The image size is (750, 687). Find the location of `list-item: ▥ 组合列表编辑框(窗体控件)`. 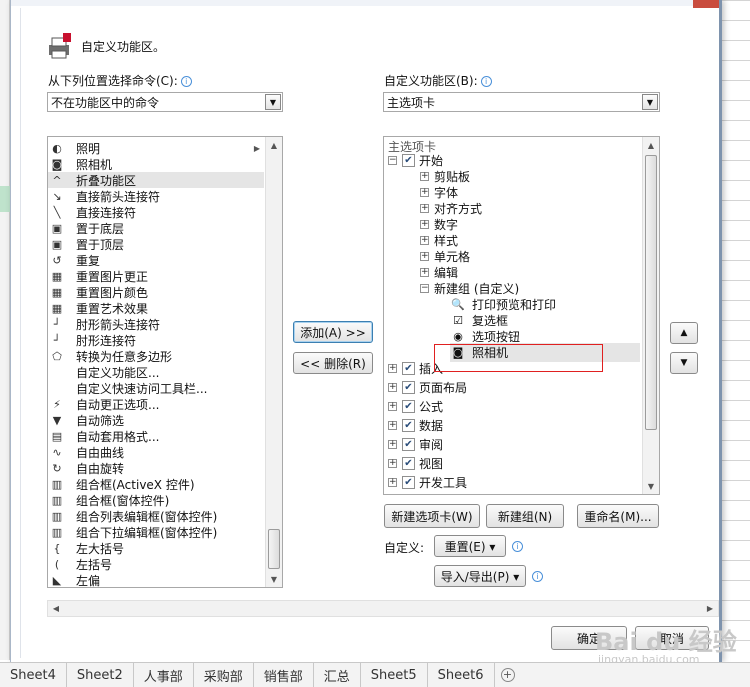

list-item: ▥ 组合列表编辑框(窗体控件) is located at coordinates (156, 516).